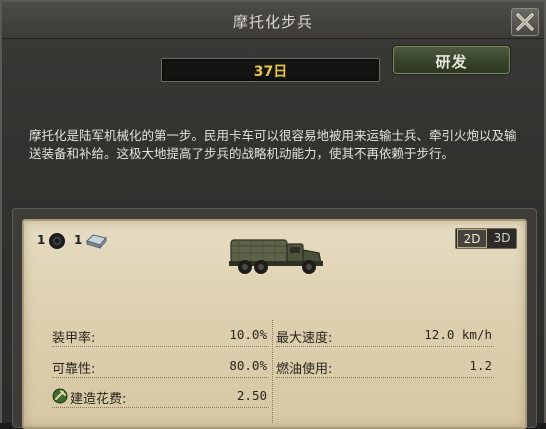 The width and height of the screenshot is (546, 429). I want to click on view-mode-toggle: 2D 3D, so click(486, 238).